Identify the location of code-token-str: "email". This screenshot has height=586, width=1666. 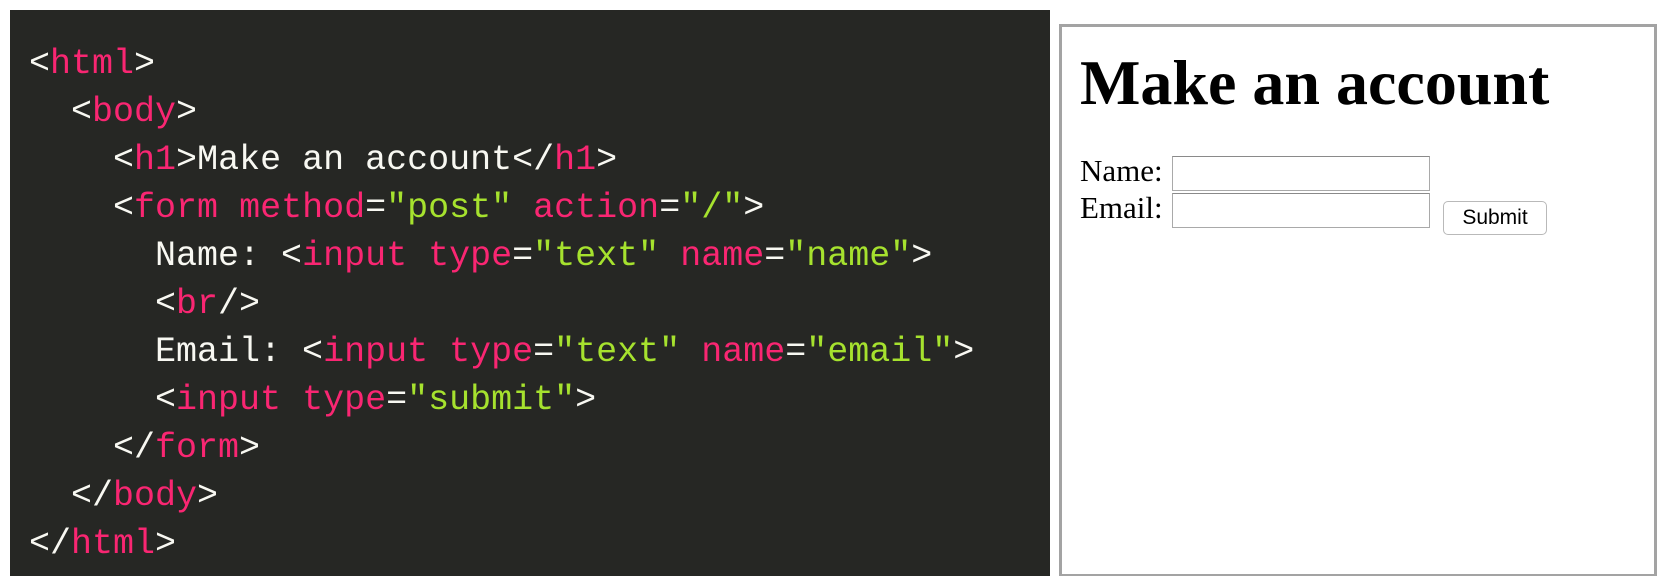
(880, 352).